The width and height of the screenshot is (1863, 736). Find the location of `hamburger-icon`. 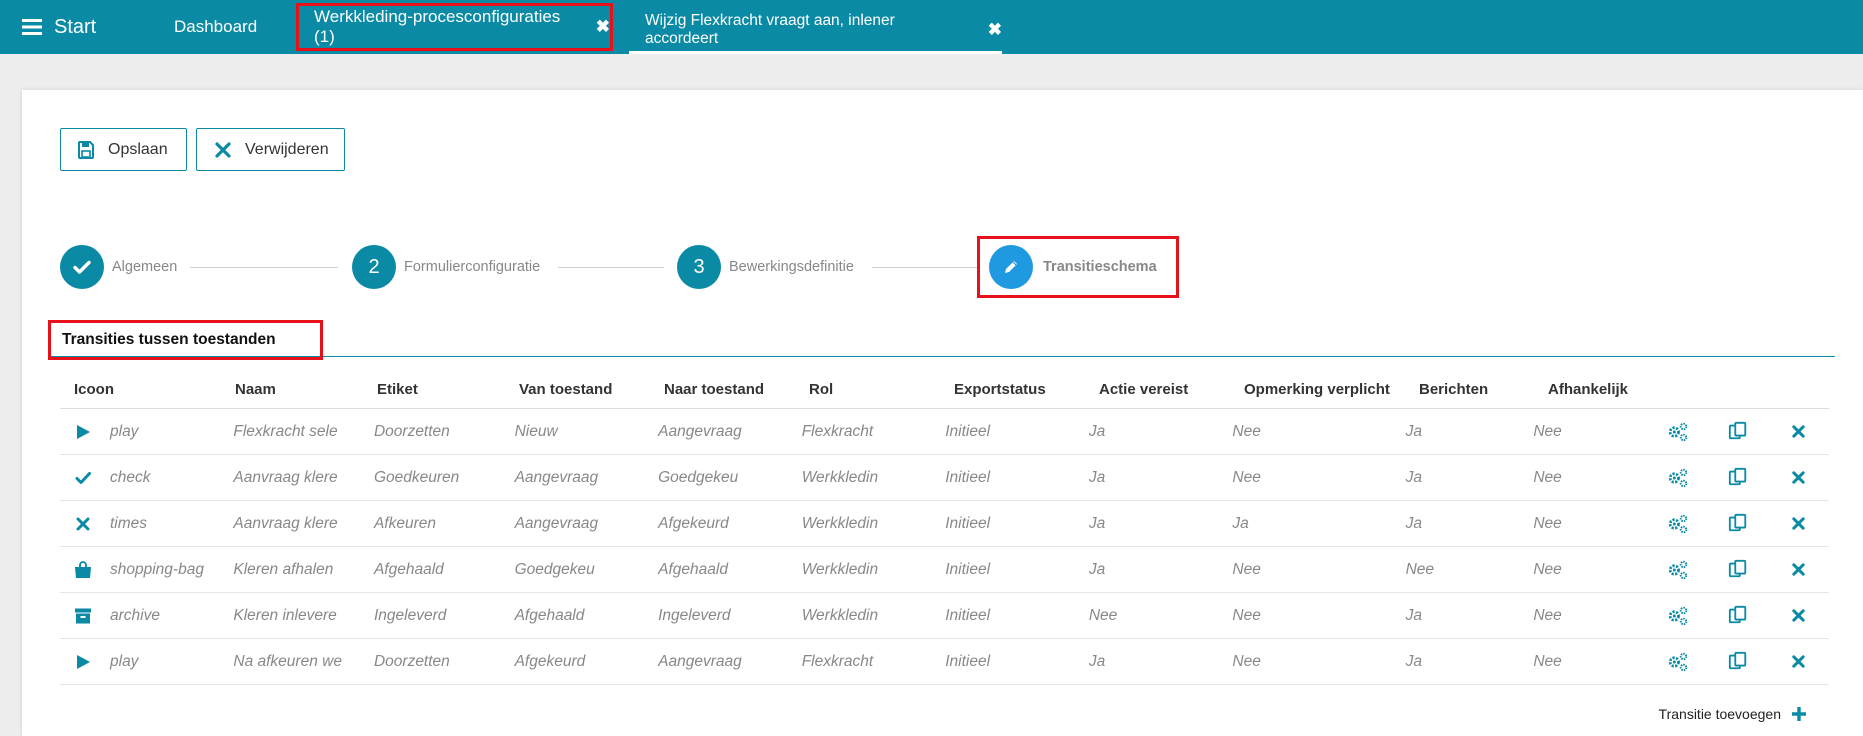

hamburger-icon is located at coordinates (32, 27).